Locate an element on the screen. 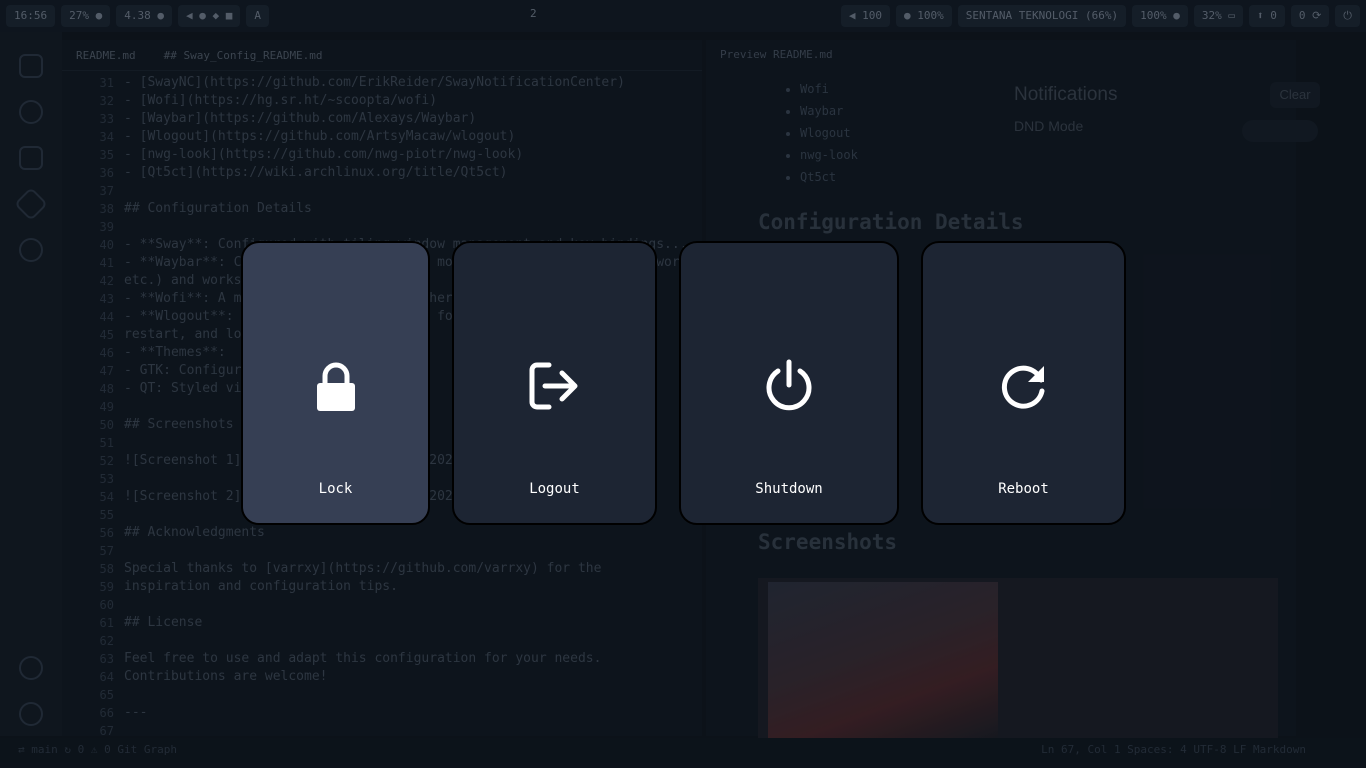 This screenshot has height=768, width=1366. reboot-button: Reboot is located at coordinates (1023, 383).